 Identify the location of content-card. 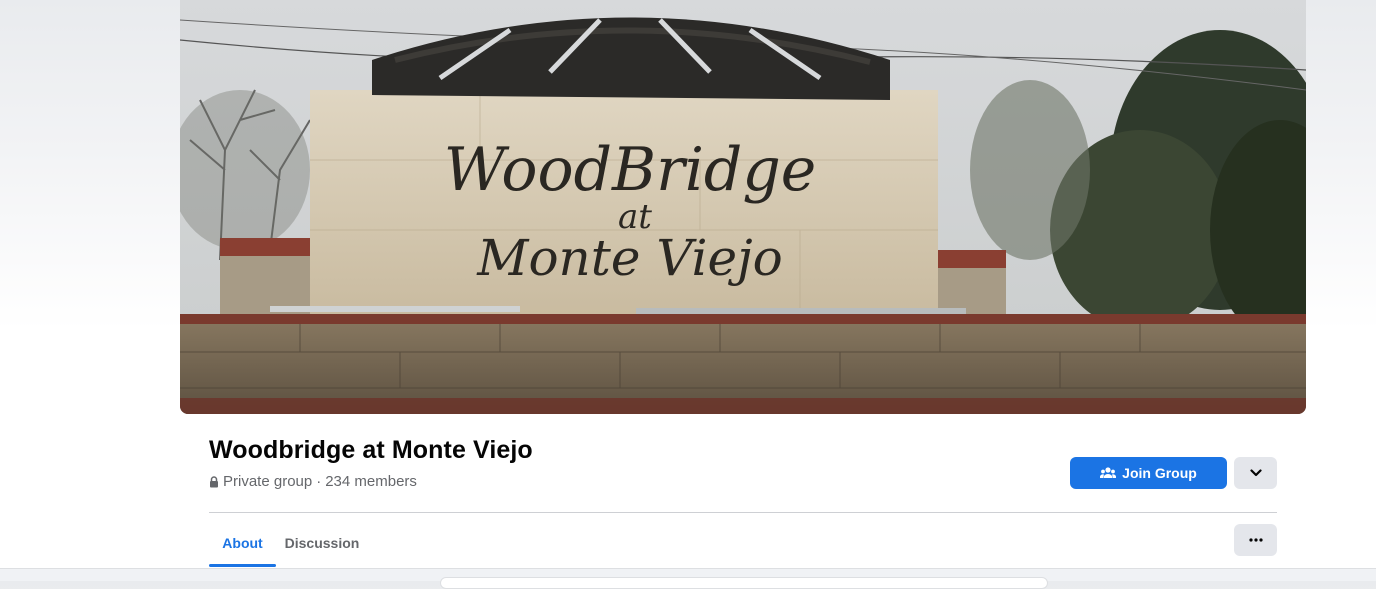
(744, 583).